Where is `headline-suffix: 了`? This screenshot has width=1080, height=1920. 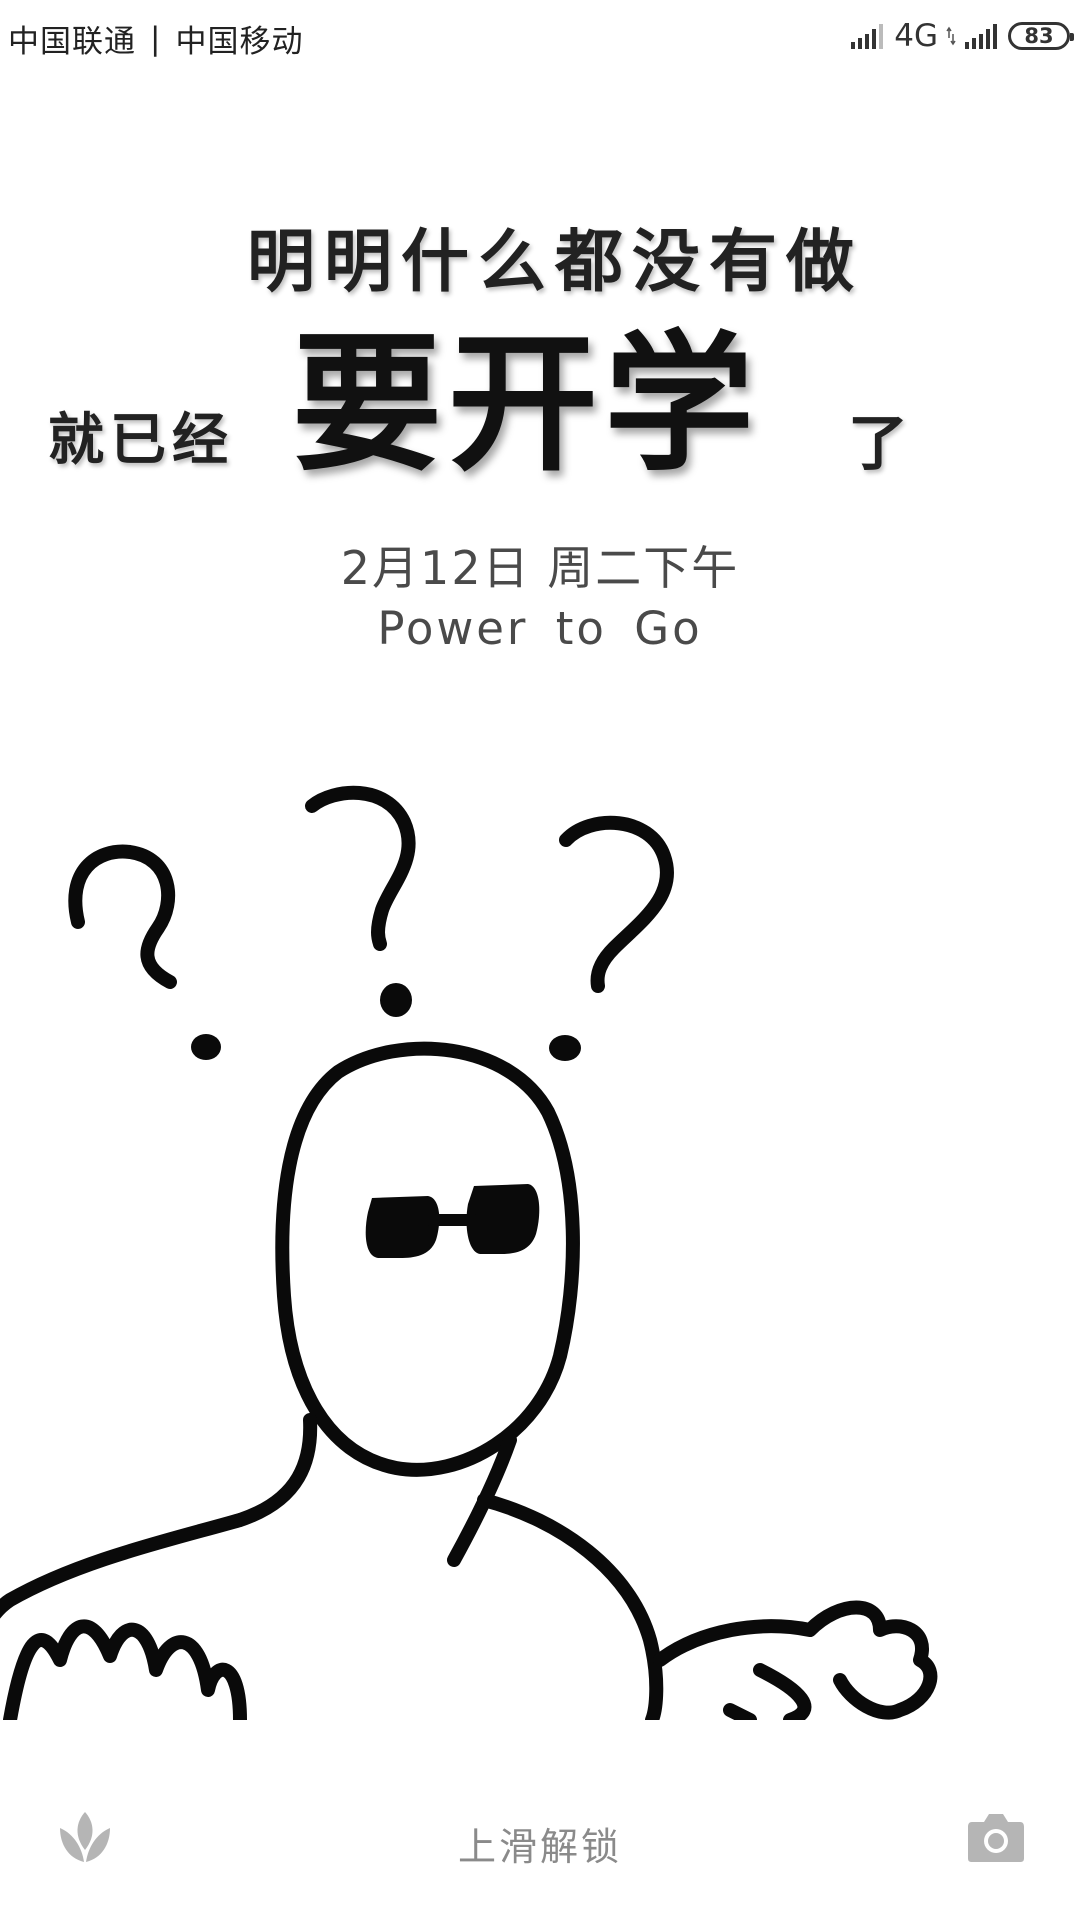 headline-suffix: 了 is located at coordinates (878, 444).